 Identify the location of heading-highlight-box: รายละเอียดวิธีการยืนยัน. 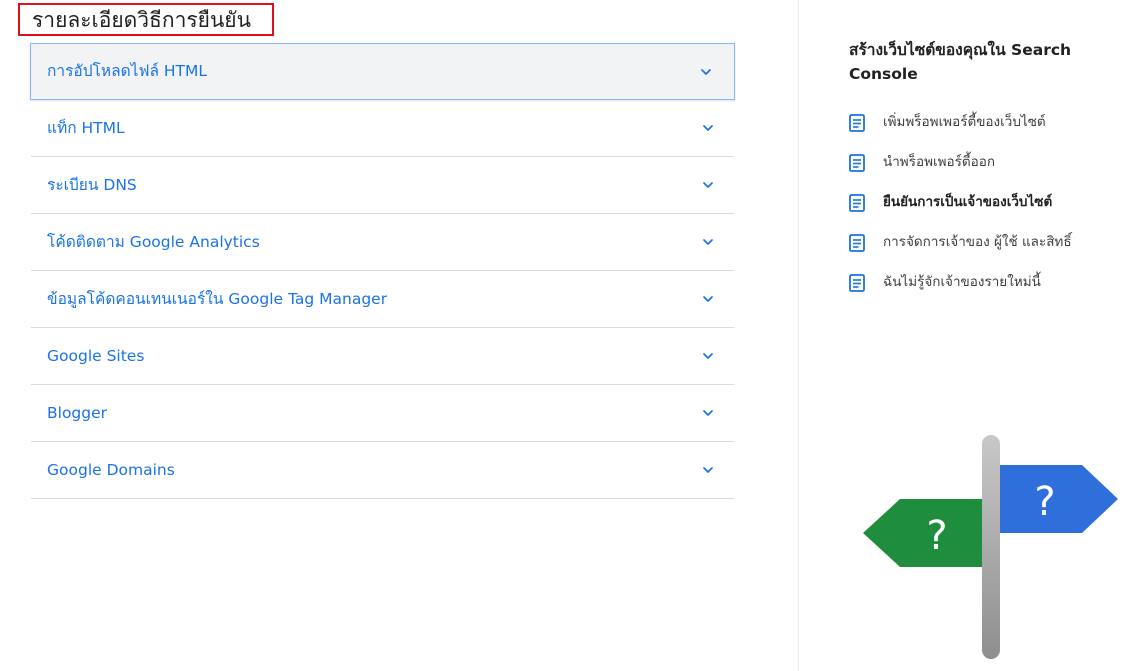
(146, 19).